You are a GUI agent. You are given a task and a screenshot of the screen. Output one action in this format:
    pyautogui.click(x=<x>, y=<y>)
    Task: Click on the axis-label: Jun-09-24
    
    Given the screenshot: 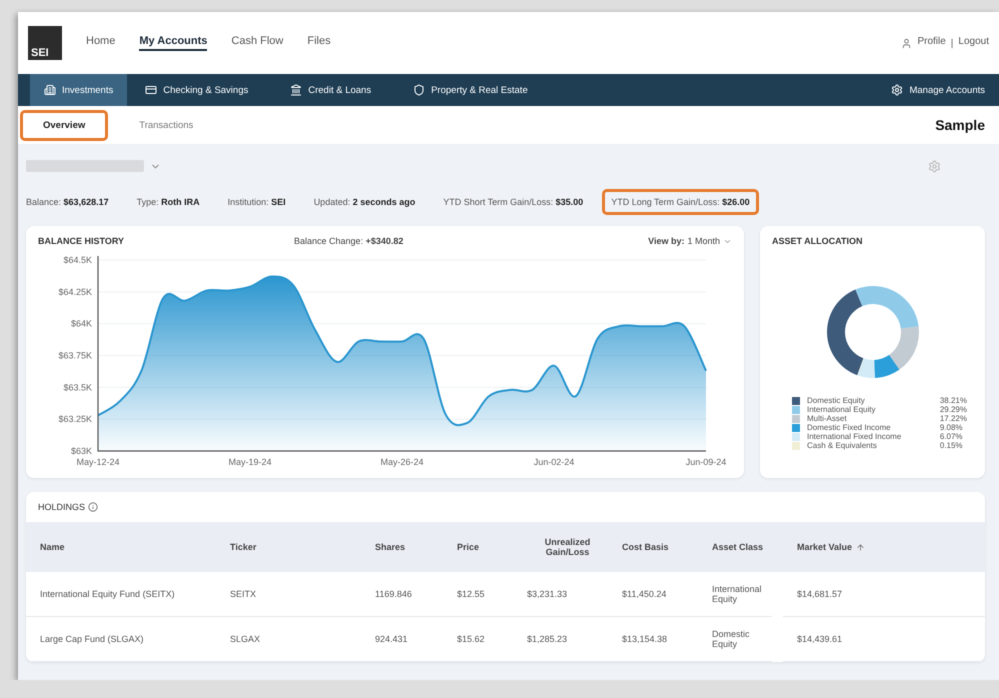 What is the action you would take?
    pyautogui.click(x=706, y=462)
    